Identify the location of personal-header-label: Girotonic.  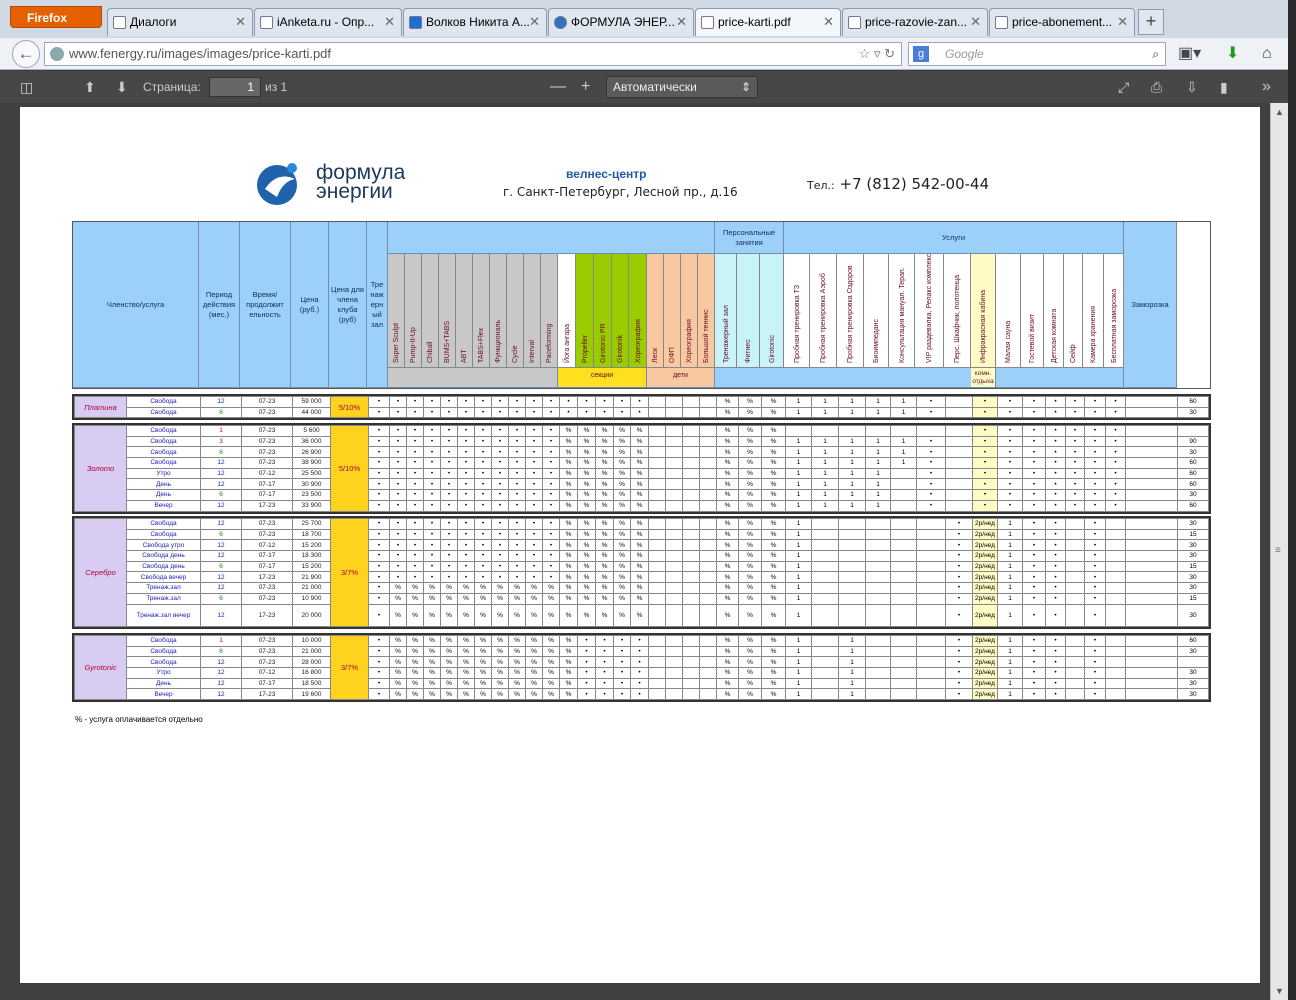
(772, 348).